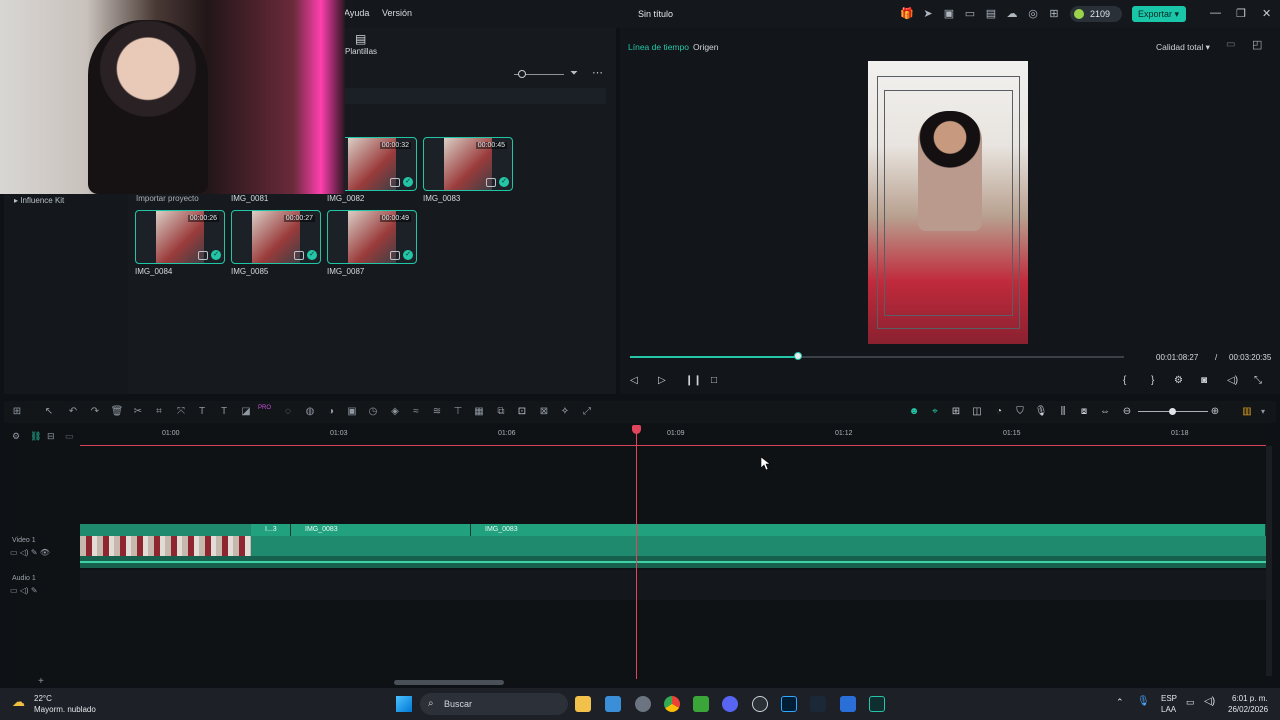 The image size is (1280, 720). Describe the element at coordinates (276, 237) in the screenshot. I see `media-clip-img0085: 00:00:27 ✓` at that location.